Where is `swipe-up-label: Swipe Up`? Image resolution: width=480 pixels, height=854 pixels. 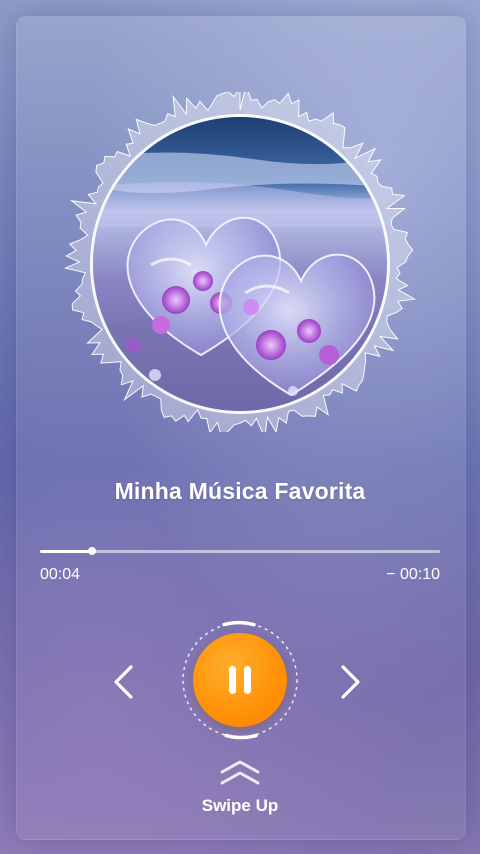
swipe-up-label: Swipe Up is located at coordinates (240, 806).